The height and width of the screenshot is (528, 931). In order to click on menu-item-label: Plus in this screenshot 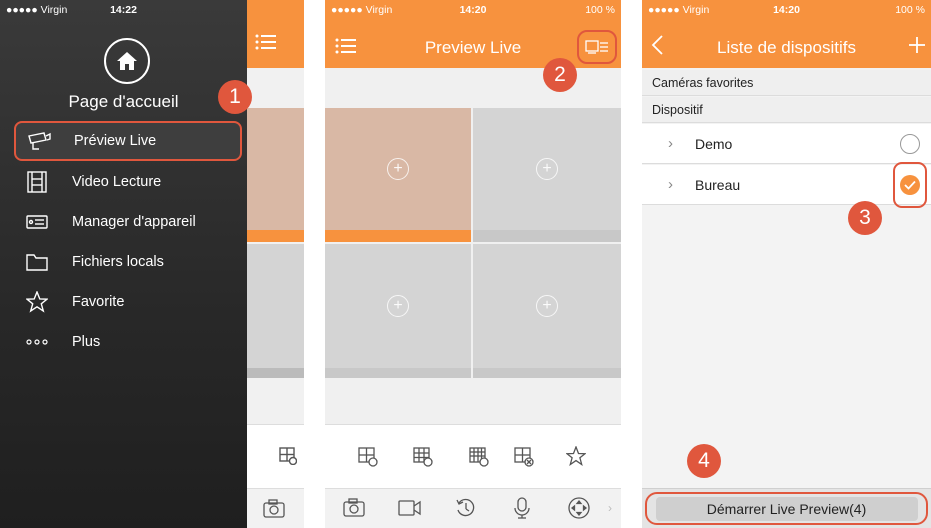, I will do `click(86, 342)`.